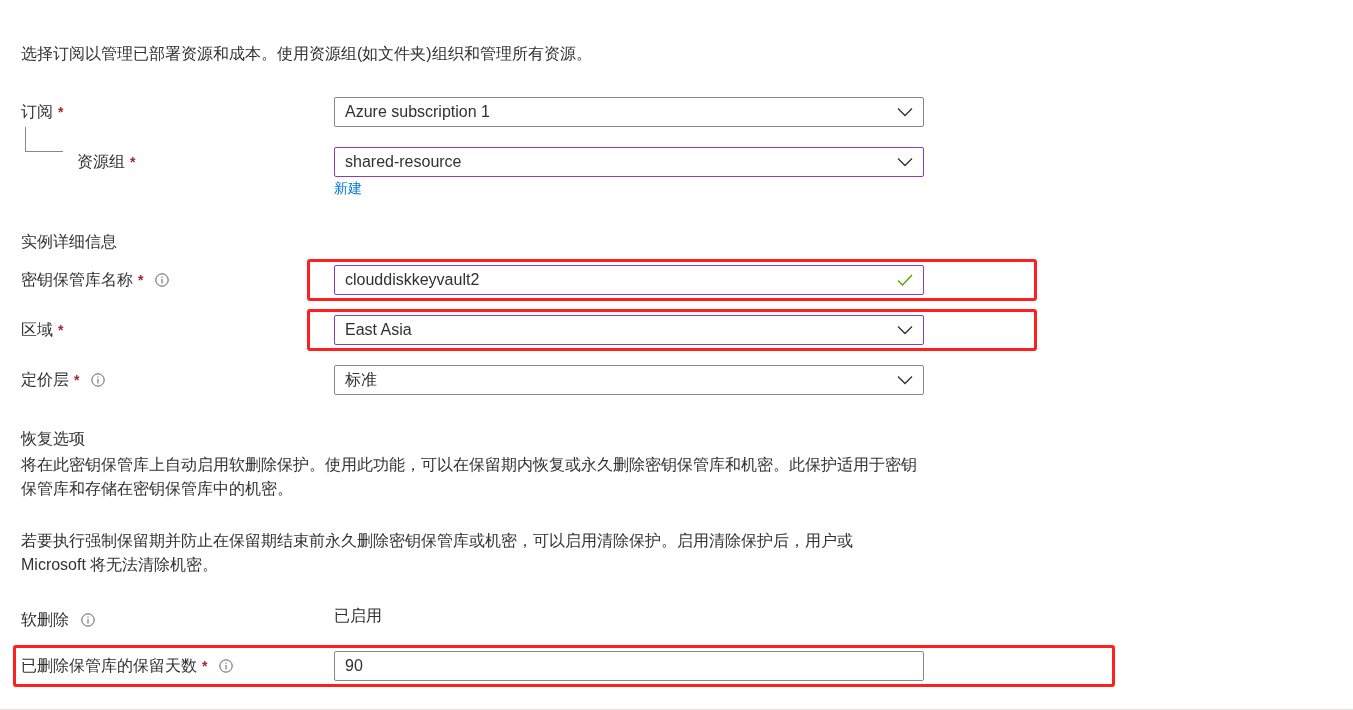 This screenshot has height=710, width=1353. I want to click on field-label: 定价层, so click(45, 380).